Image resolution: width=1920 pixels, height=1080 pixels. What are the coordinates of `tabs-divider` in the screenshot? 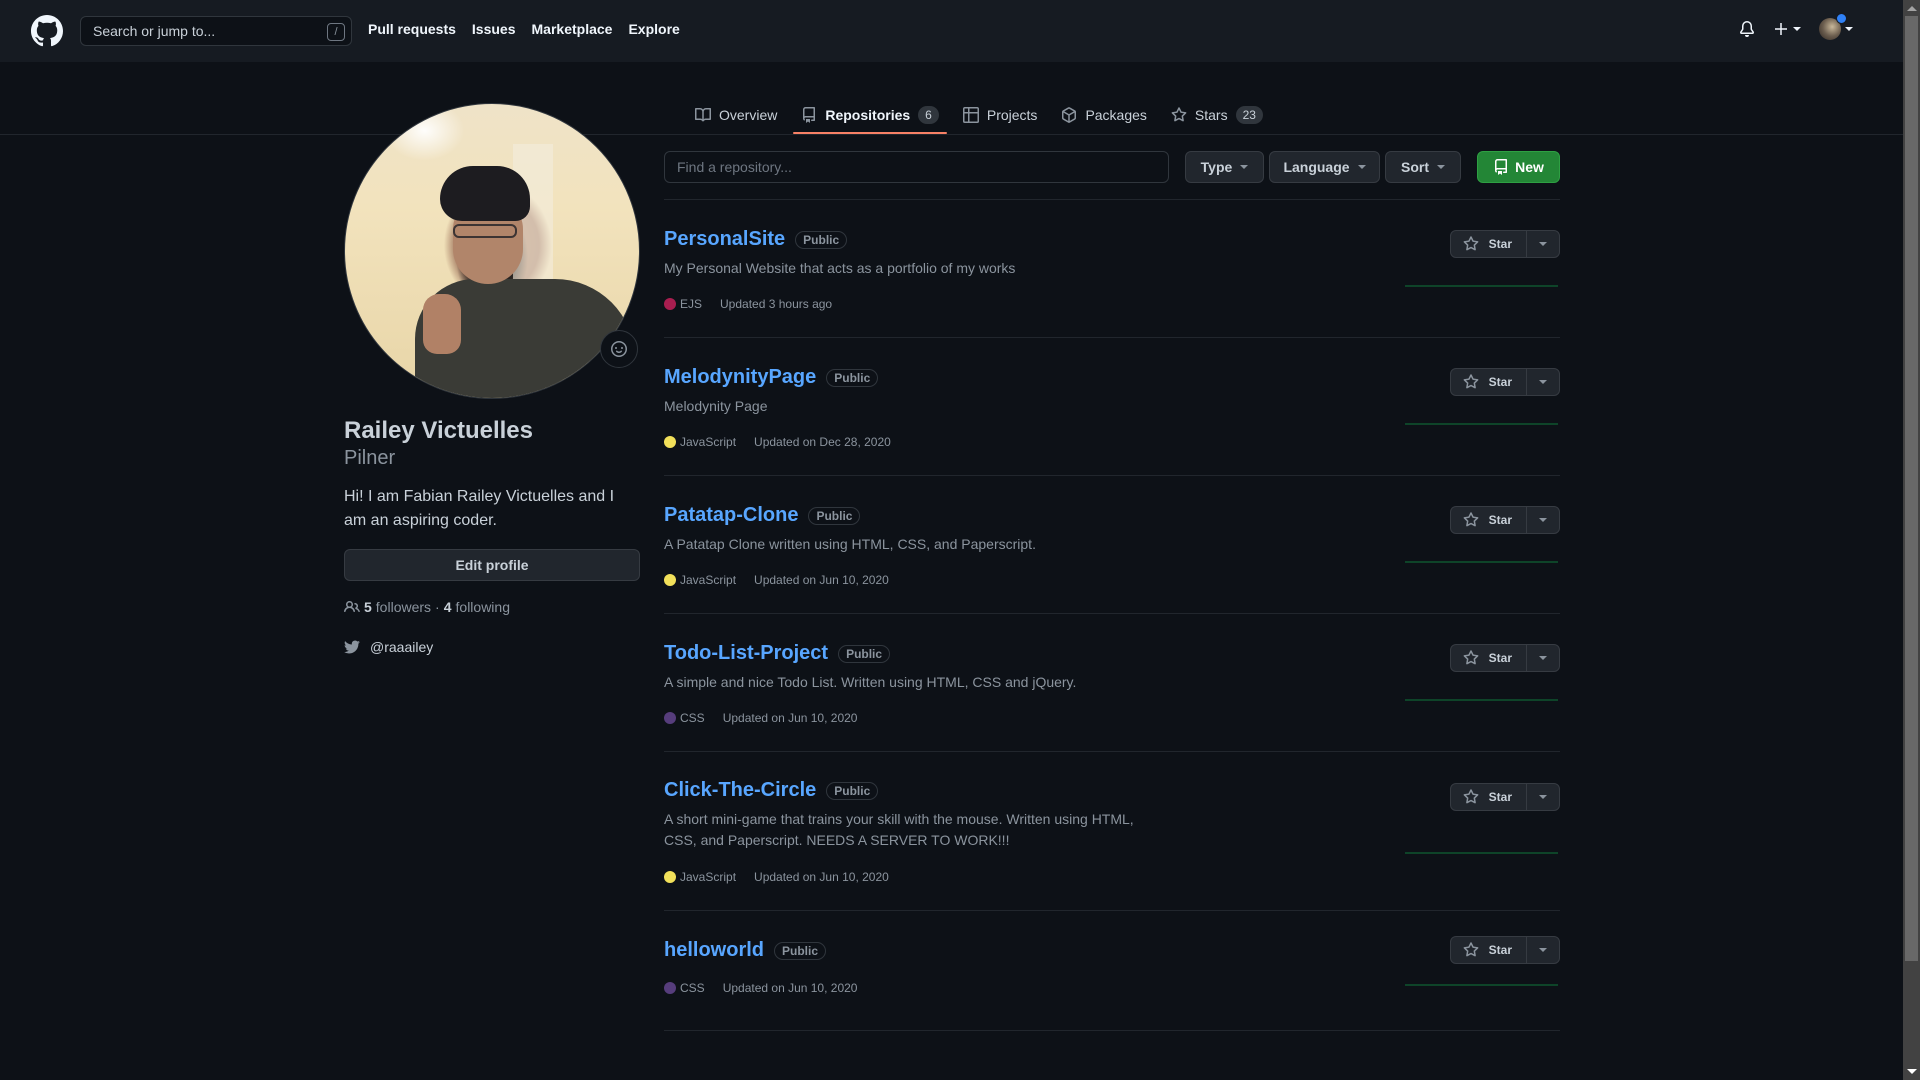 It's located at (951, 134).